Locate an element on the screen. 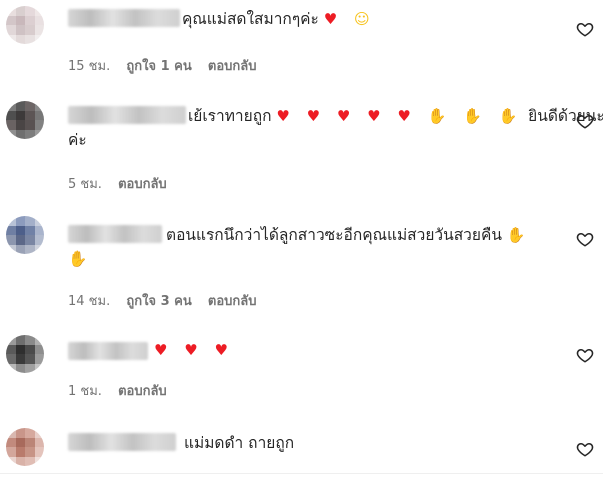 The image size is (603, 478). comment-meta: 1 ชม. ตอบกลับ is located at coordinates (123, 390).